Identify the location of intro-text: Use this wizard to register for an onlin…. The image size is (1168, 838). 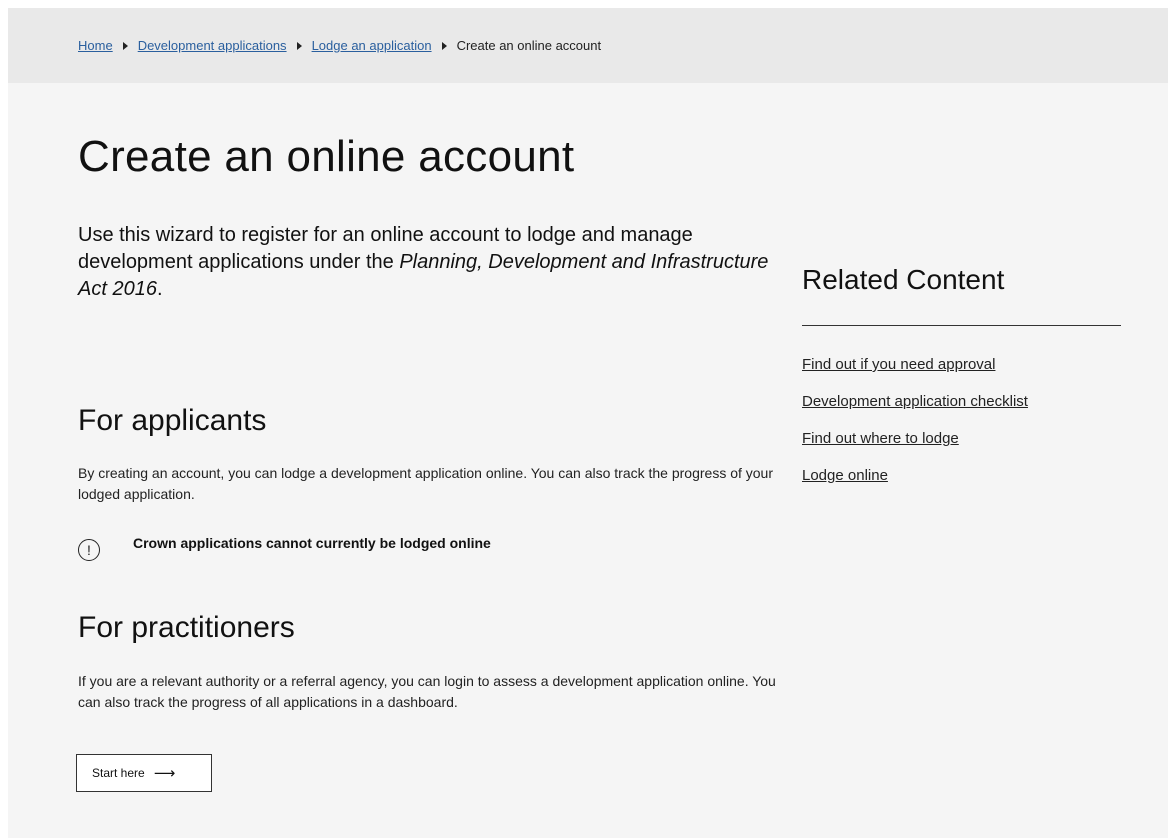
(428, 262).